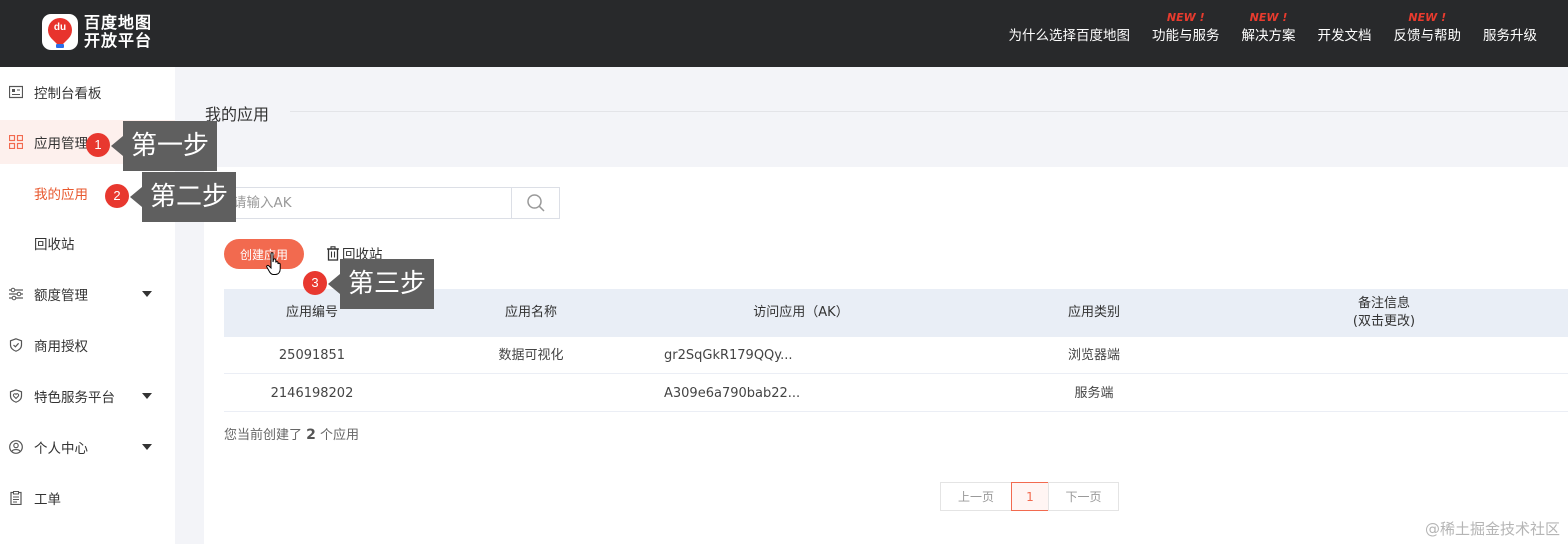  What do you see at coordinates (16, 92) in the screenshot?
I see `dashboard-icon` at bounding box center [16, 92].